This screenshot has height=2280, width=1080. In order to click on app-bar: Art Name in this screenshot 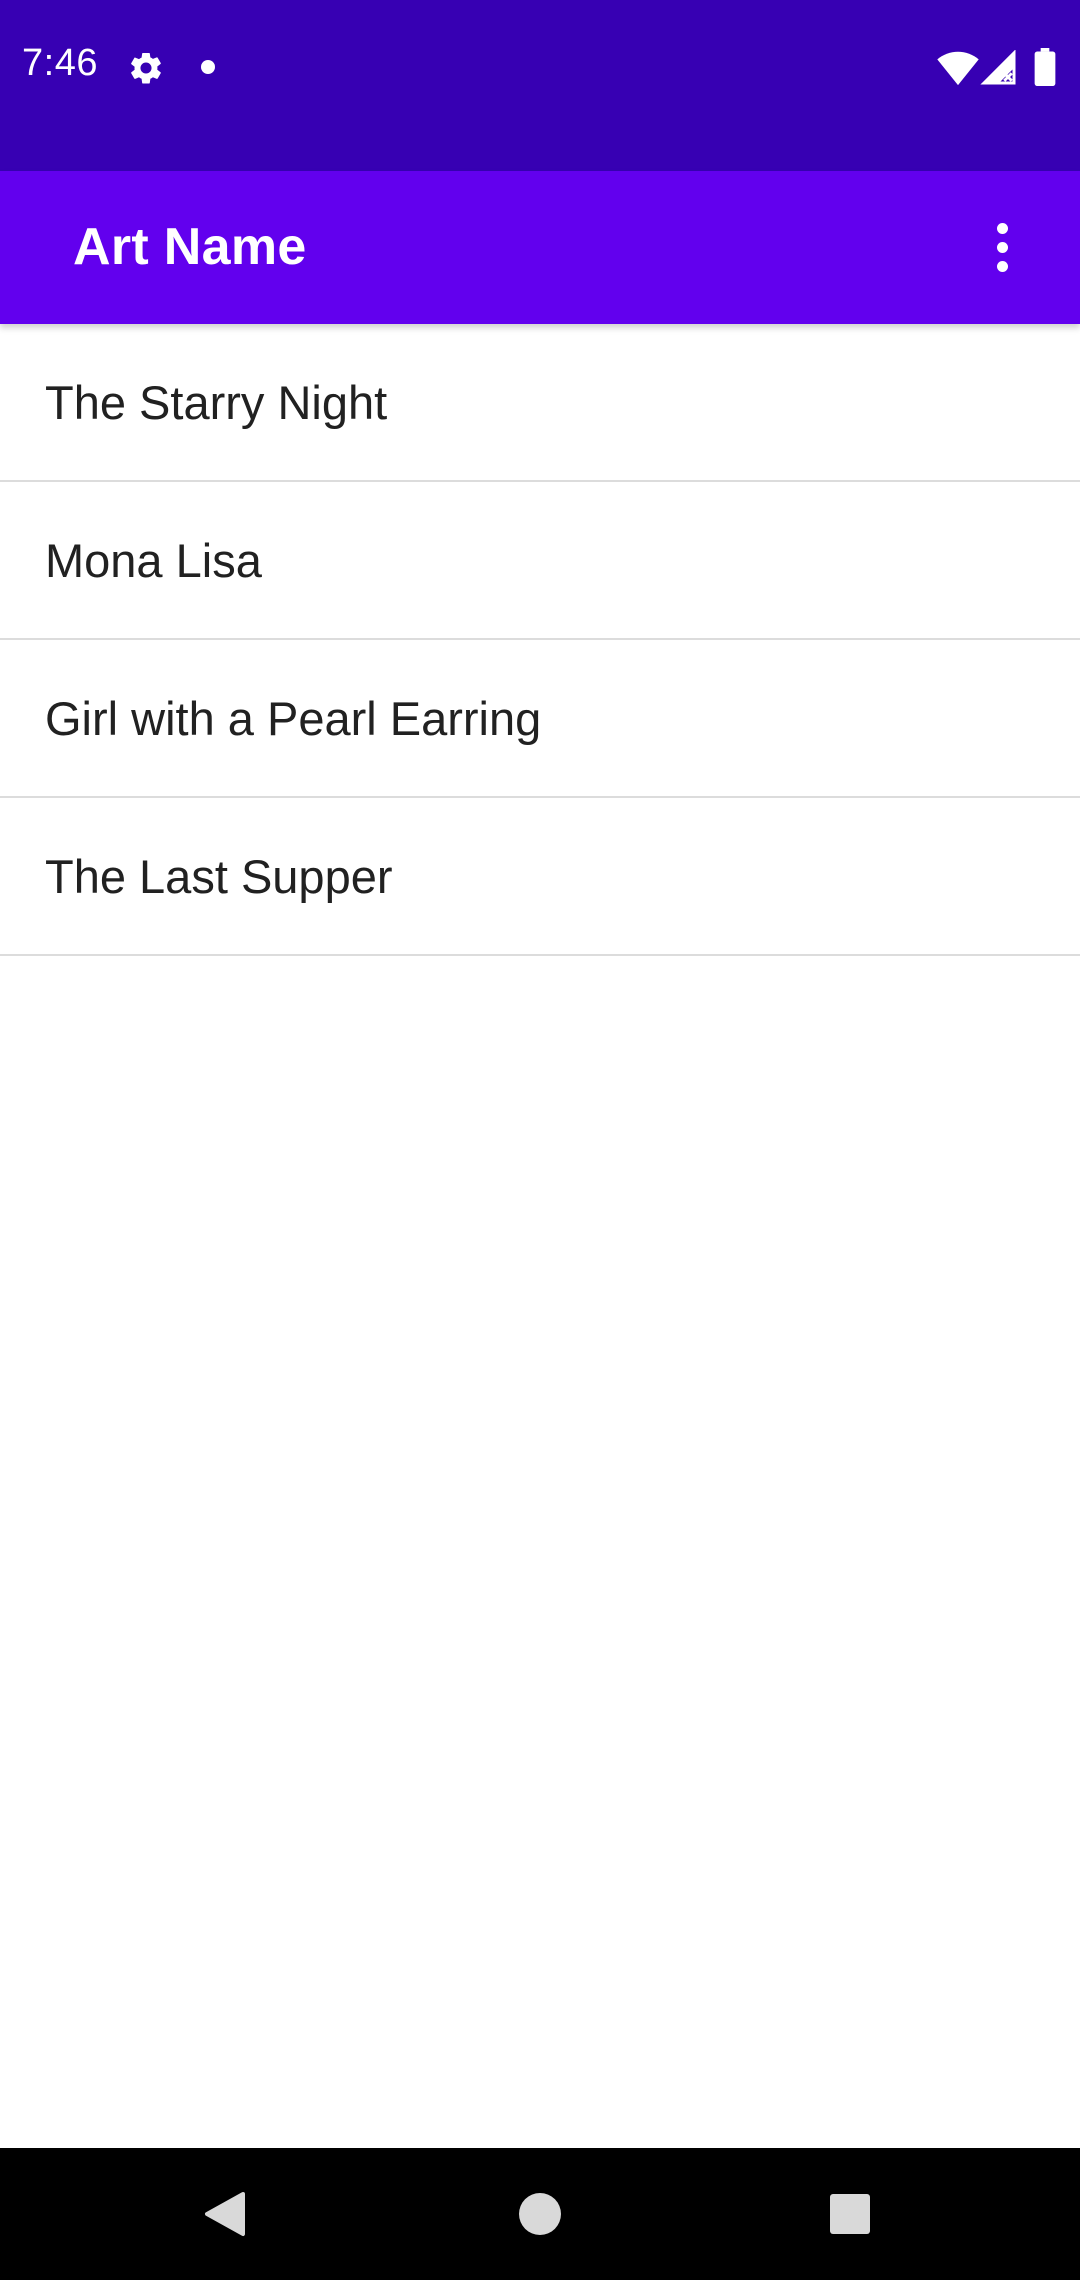, I will do `click(540, 247)`.